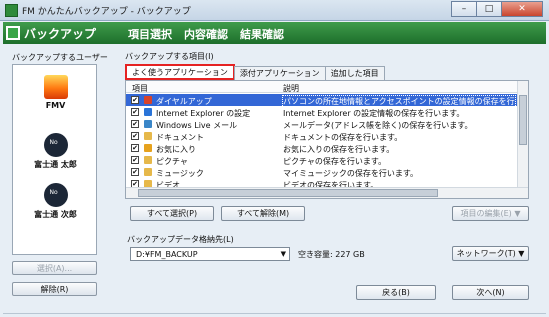 The width and height of the screenshot is (549, 317). I want to click on document-folder-icon, so click(148, 136).